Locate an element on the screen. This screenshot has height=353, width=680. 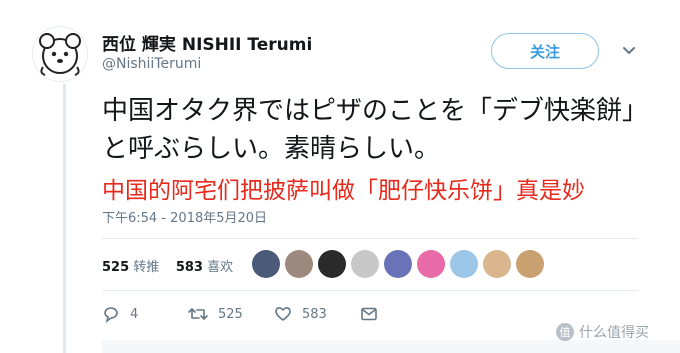
user-handle: @NishiiTerumi is located at coordinates (151, 64).